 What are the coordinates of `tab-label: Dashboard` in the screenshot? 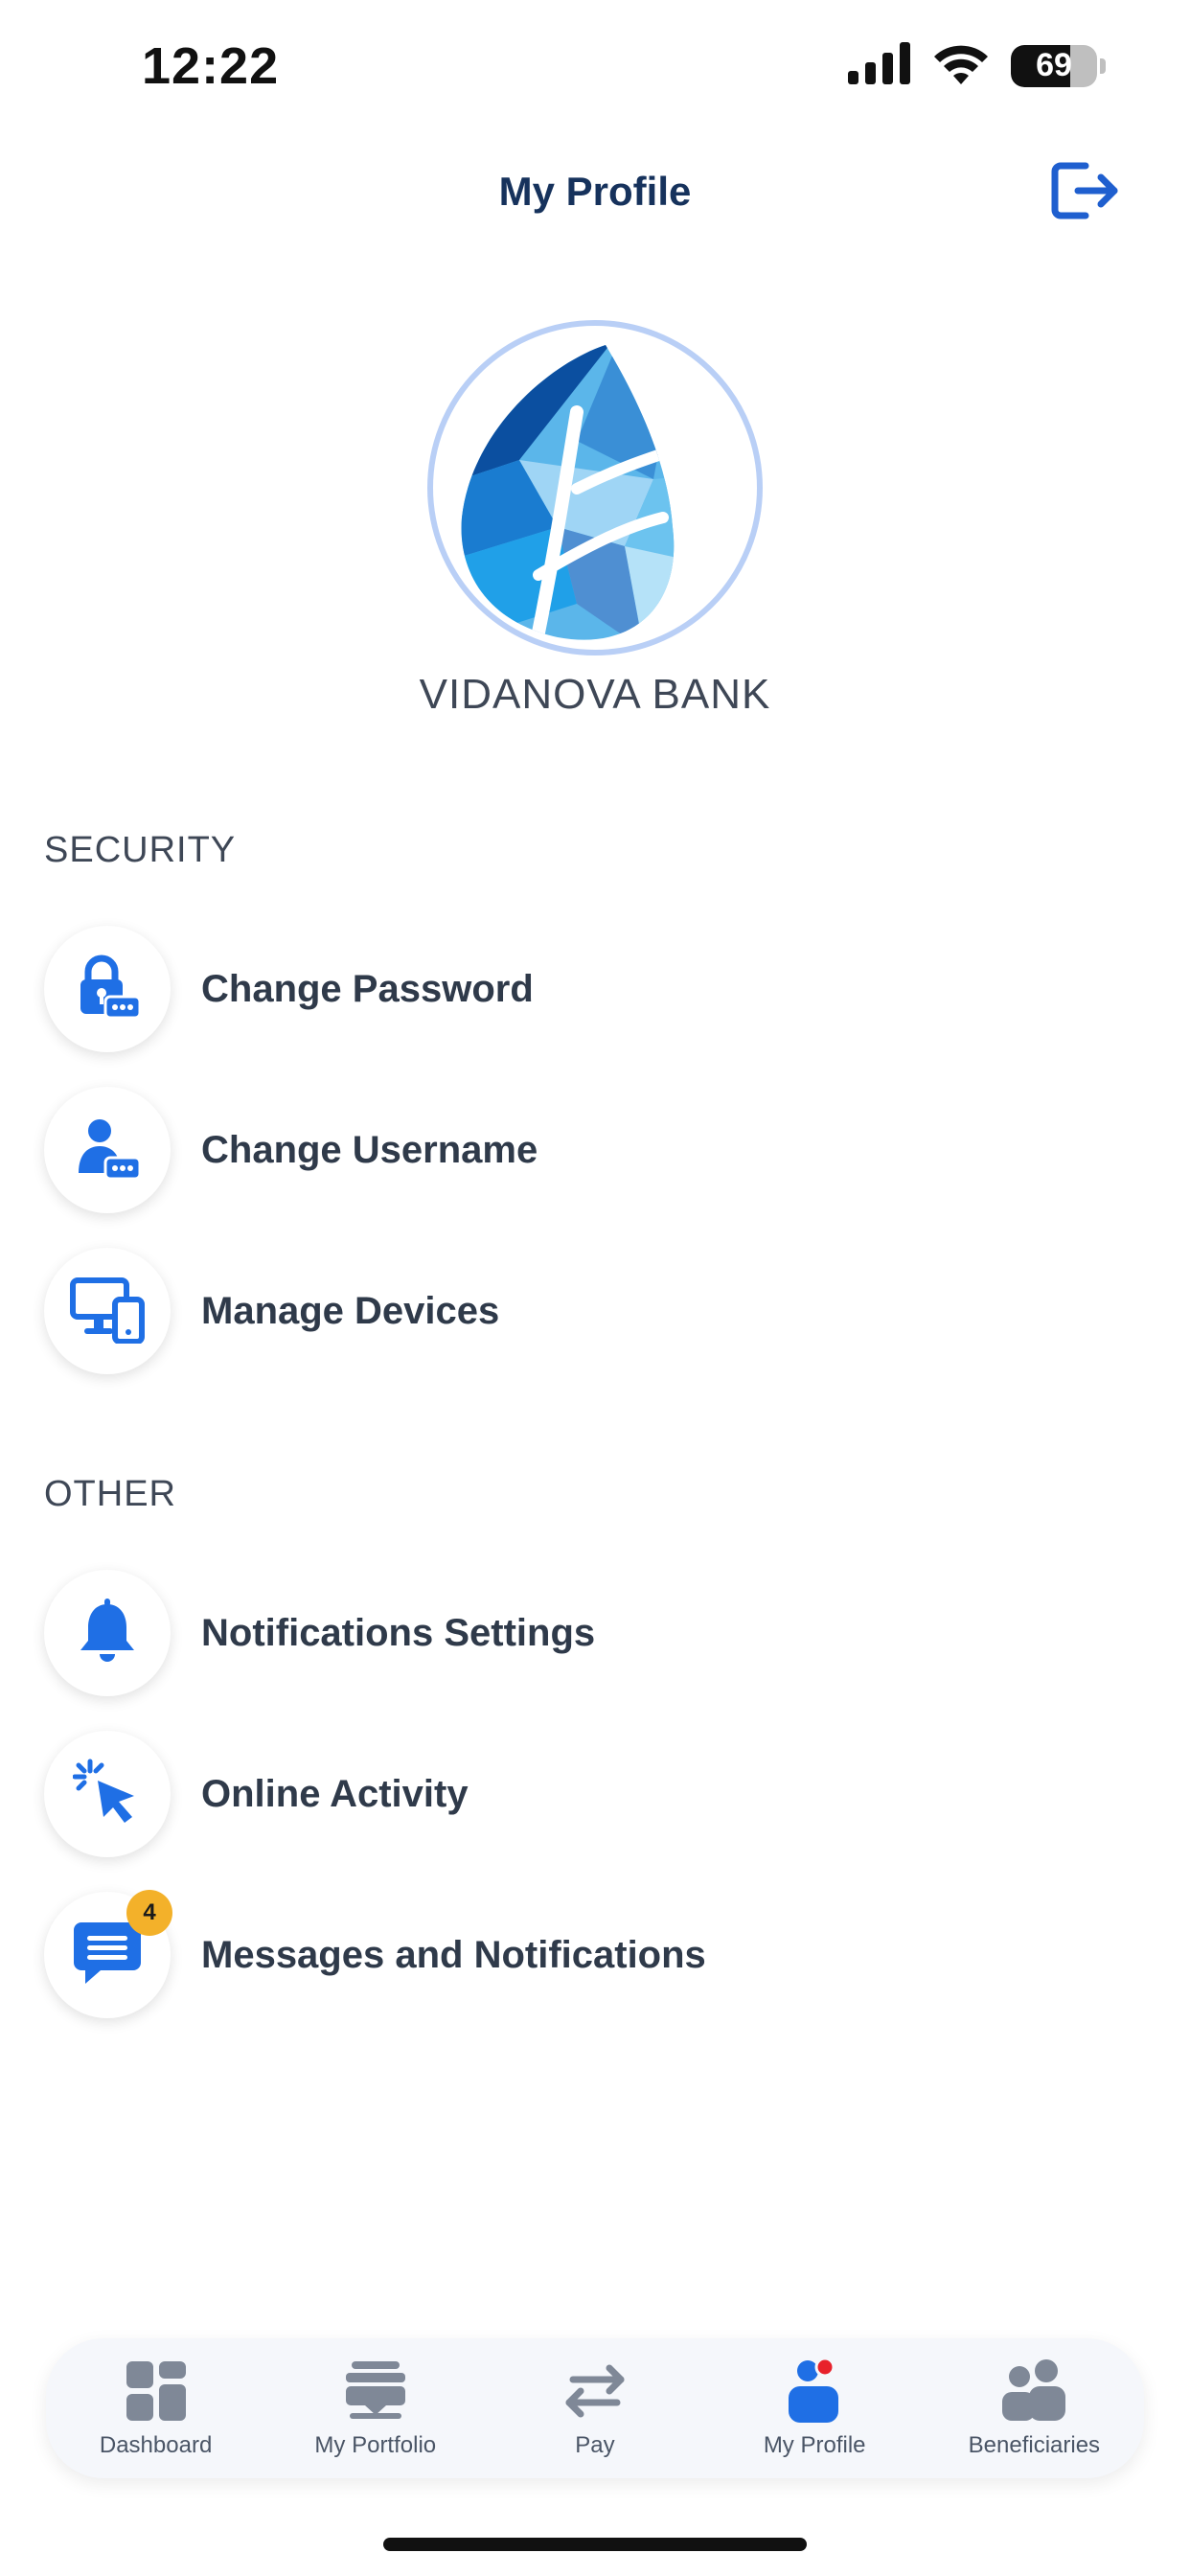 It's located at (156, 2445).